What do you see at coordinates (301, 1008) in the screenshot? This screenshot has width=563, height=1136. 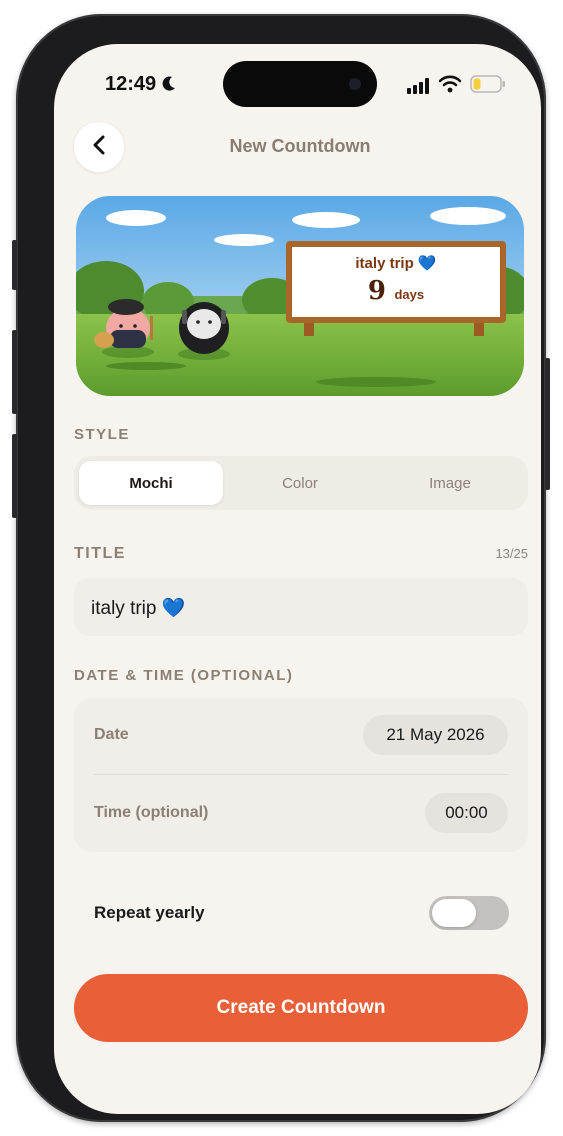 I see `create-countdown-button: Create Countdown` at bounding box center [301, 1008].